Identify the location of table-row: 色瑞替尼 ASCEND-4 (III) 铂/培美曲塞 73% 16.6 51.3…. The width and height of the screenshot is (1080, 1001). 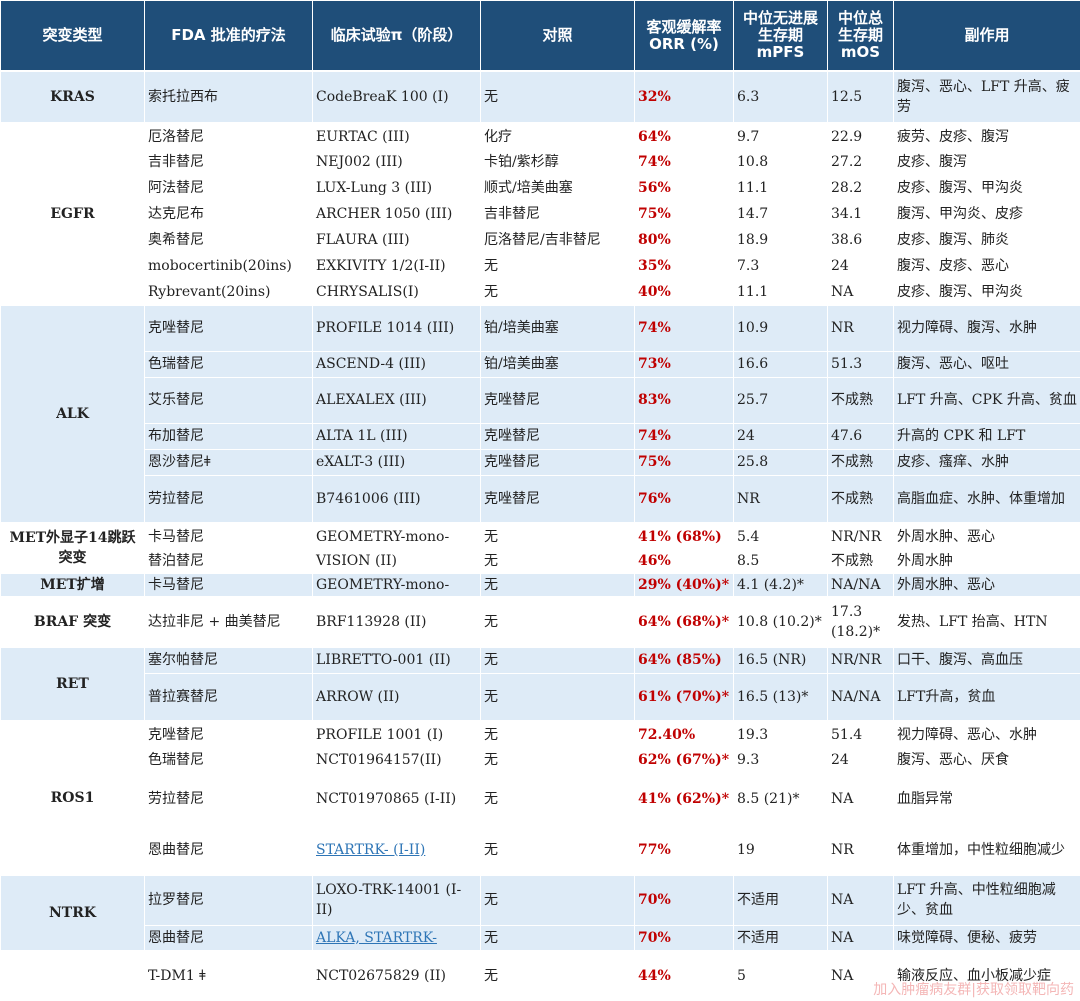
(540, 363).